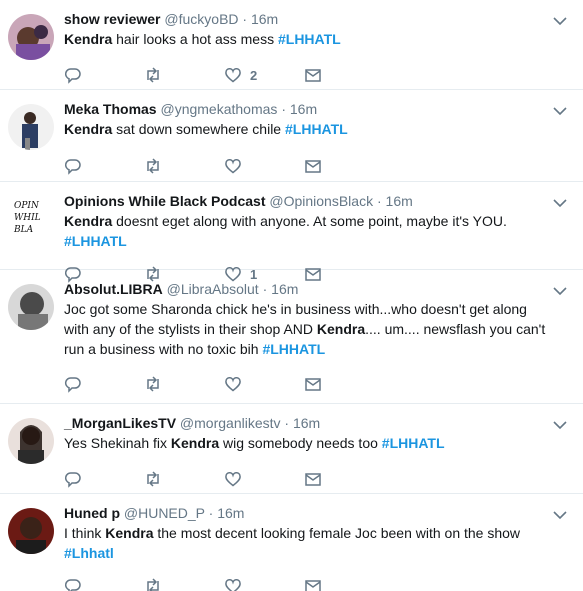  What do you see at coordinates (201, 19) in the screenshot?
I see `author-handle: @fuckyoBD` at bounding box center [201, 19].